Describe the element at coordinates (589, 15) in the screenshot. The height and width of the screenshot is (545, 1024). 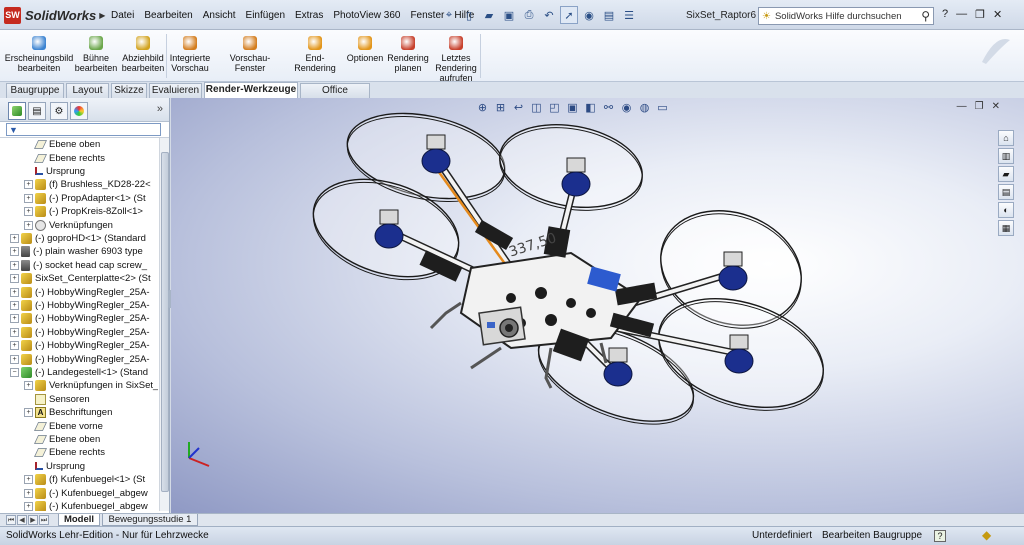
I see `rebuild-icon: ◉` at that location.